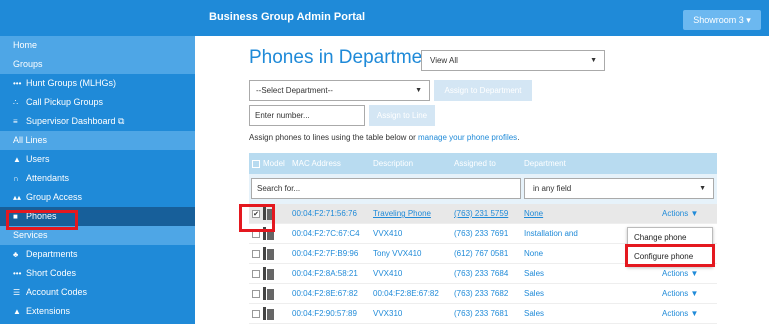 Image resolution: width=769 pixels, height=324 pixels. I want to click on department-select: --Select Department-- ▼, so click(339, 90).